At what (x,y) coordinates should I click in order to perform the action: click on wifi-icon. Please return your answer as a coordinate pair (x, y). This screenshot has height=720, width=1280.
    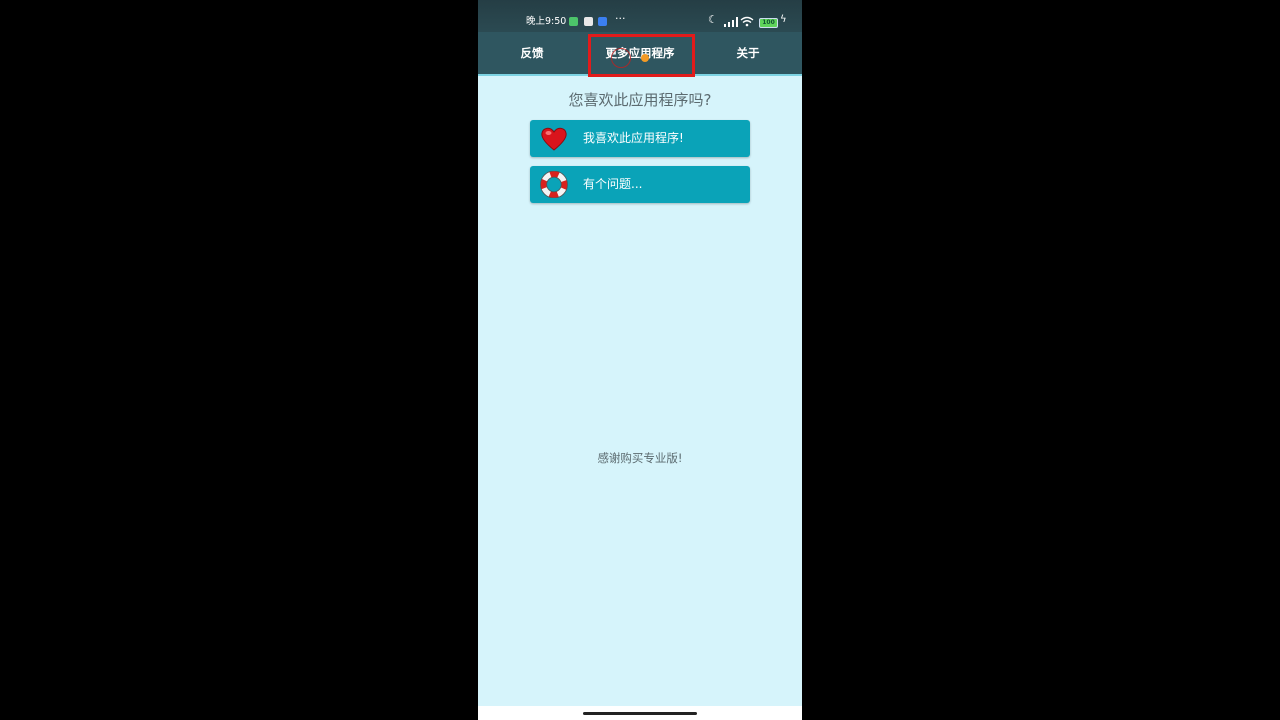
    Looking at the image, I should click on (747, 21).